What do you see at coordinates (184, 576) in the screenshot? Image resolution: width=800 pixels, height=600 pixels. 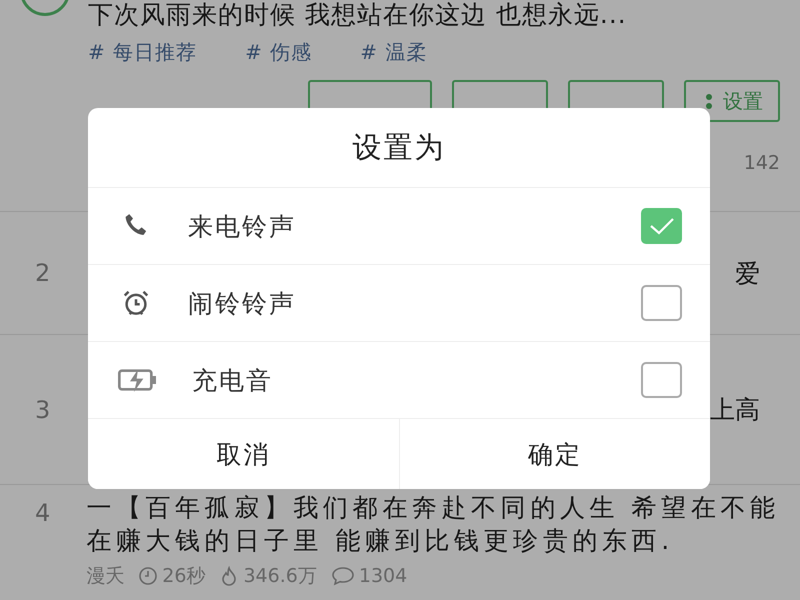 I see `duration-text: 26秒` at bounding box center [184, 576].